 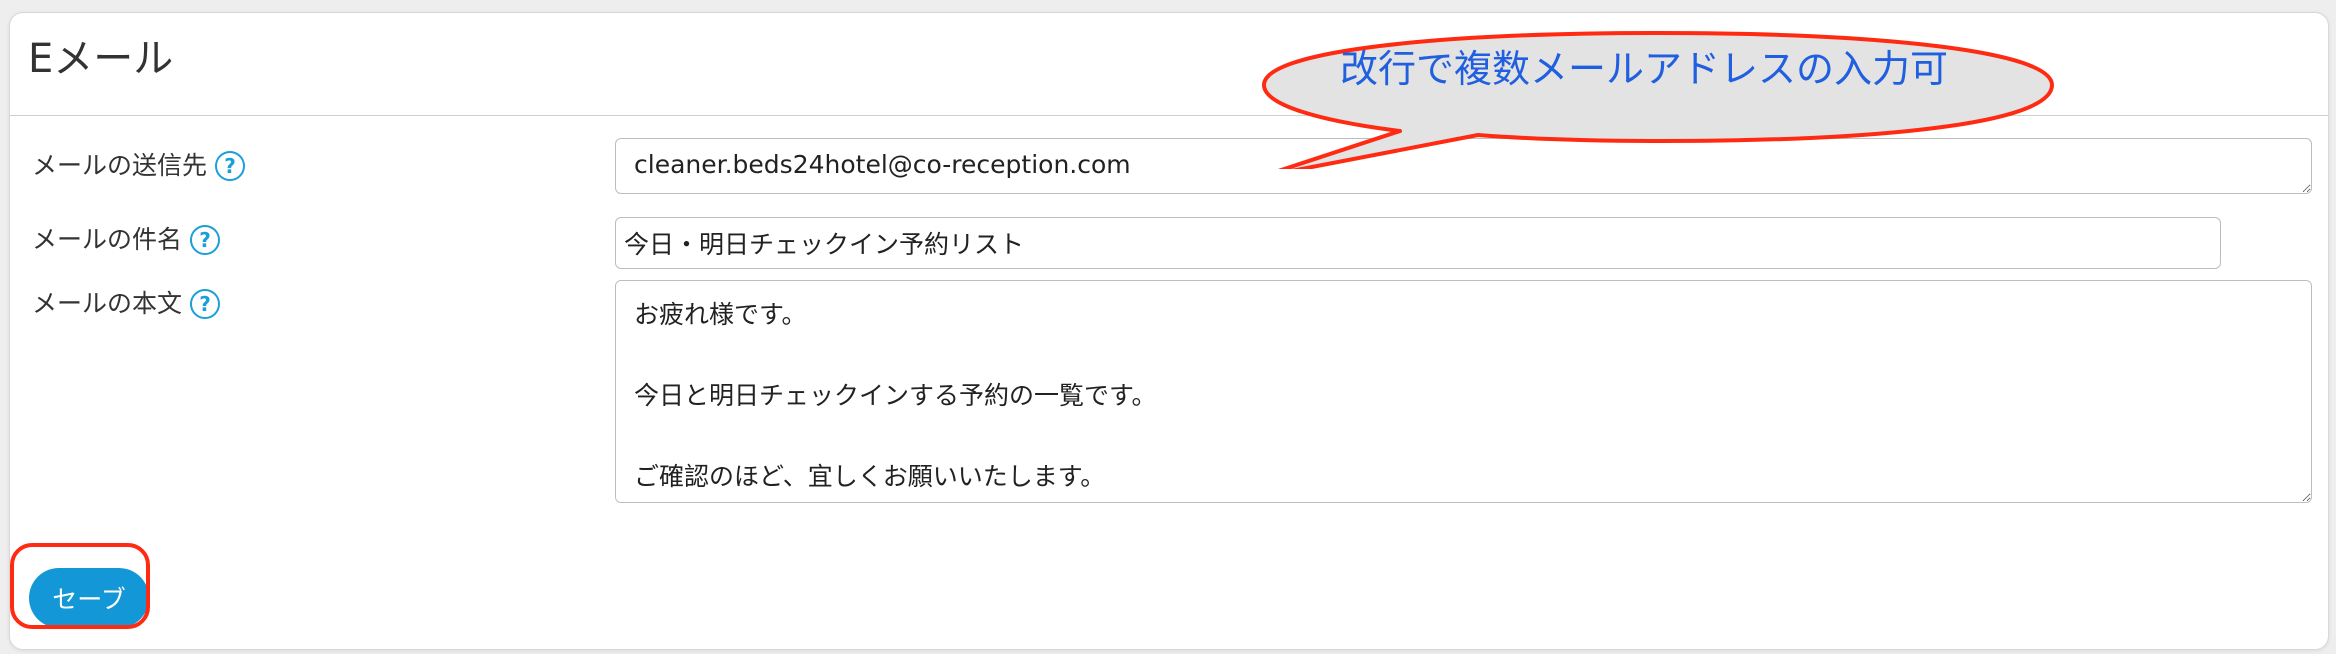 I want to click on to-help-icon: ?, so click(x=230, y=166).